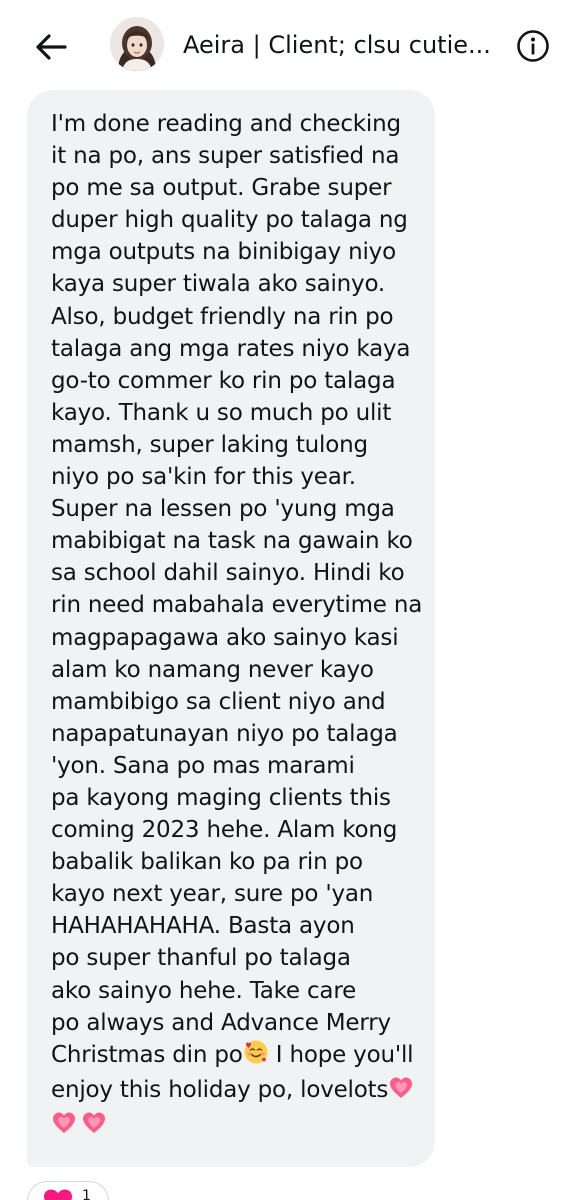 Image resolution: width=587 pixels, height=1200 pixels. I want to click on message-line: Also, budget friendly na rin po, so click(222, 316).